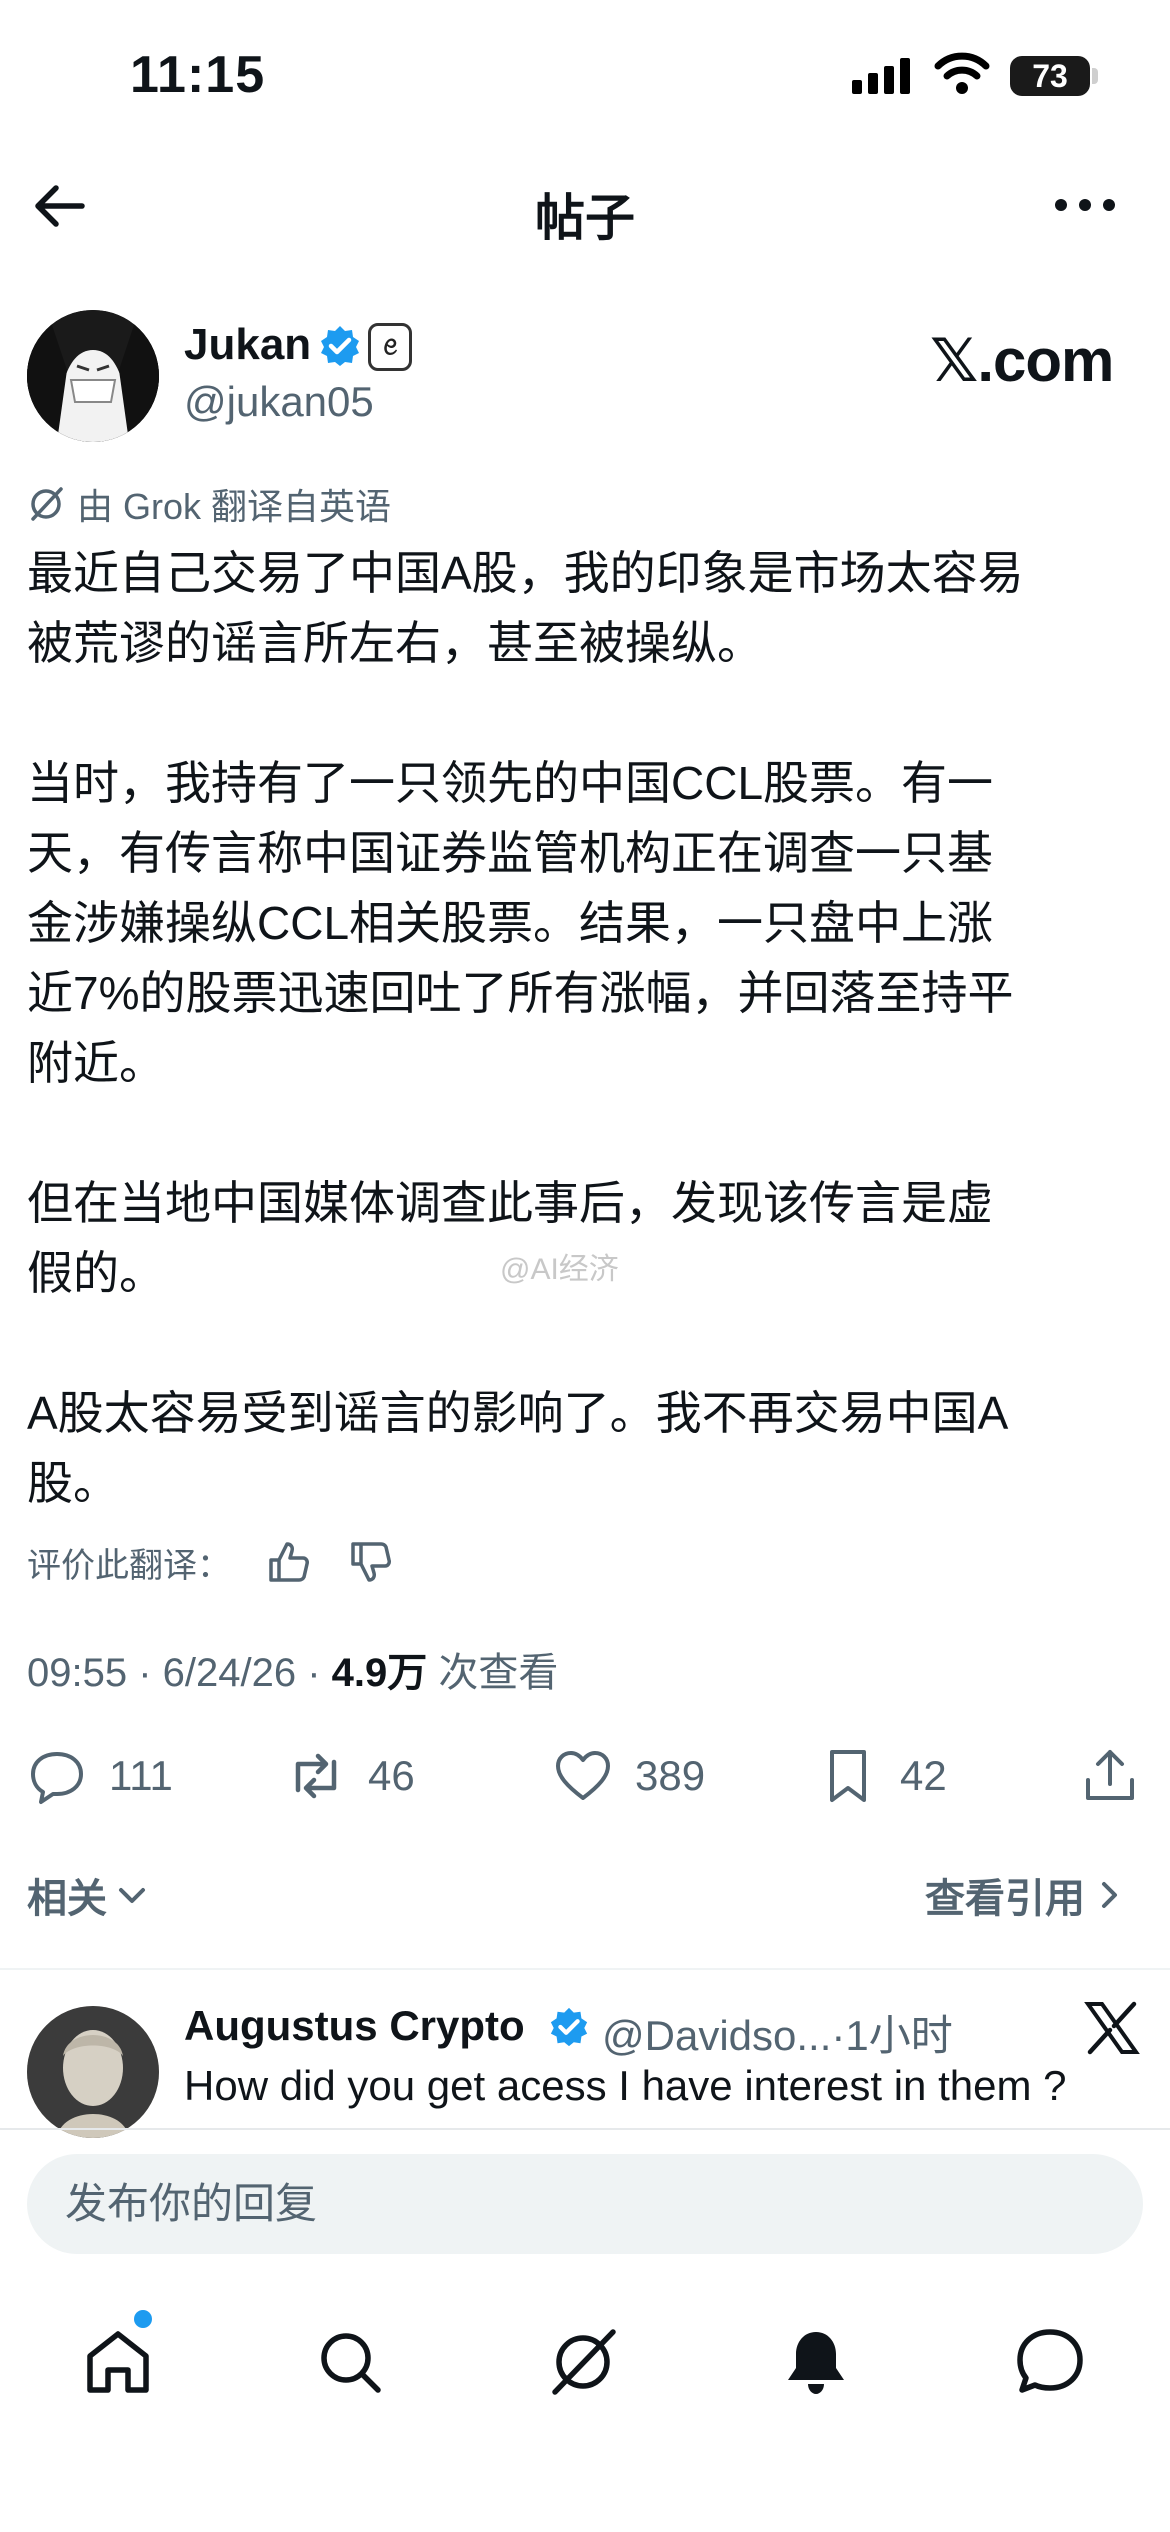 This screenshot has height=2532, width=1170. What do you see at coordinates (234, 506) in the screenshot?
I see `translation-text: 由 Grok 翻译自英语` at bounding box center [234, 506].